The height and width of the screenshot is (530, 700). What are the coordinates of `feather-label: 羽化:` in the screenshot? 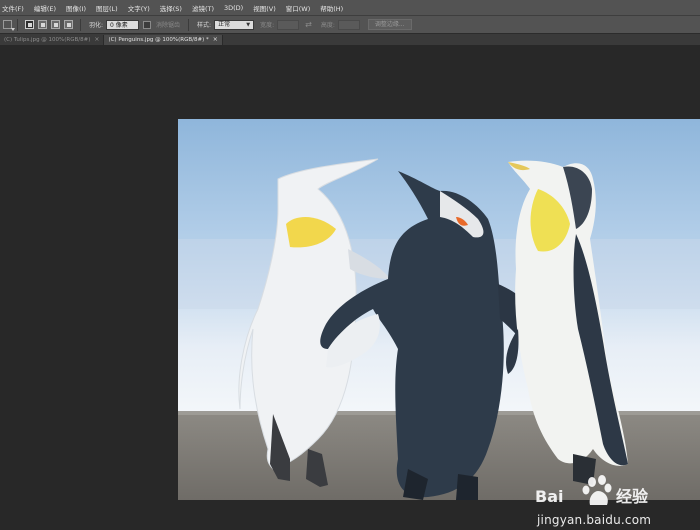 It's located at (96, 25).